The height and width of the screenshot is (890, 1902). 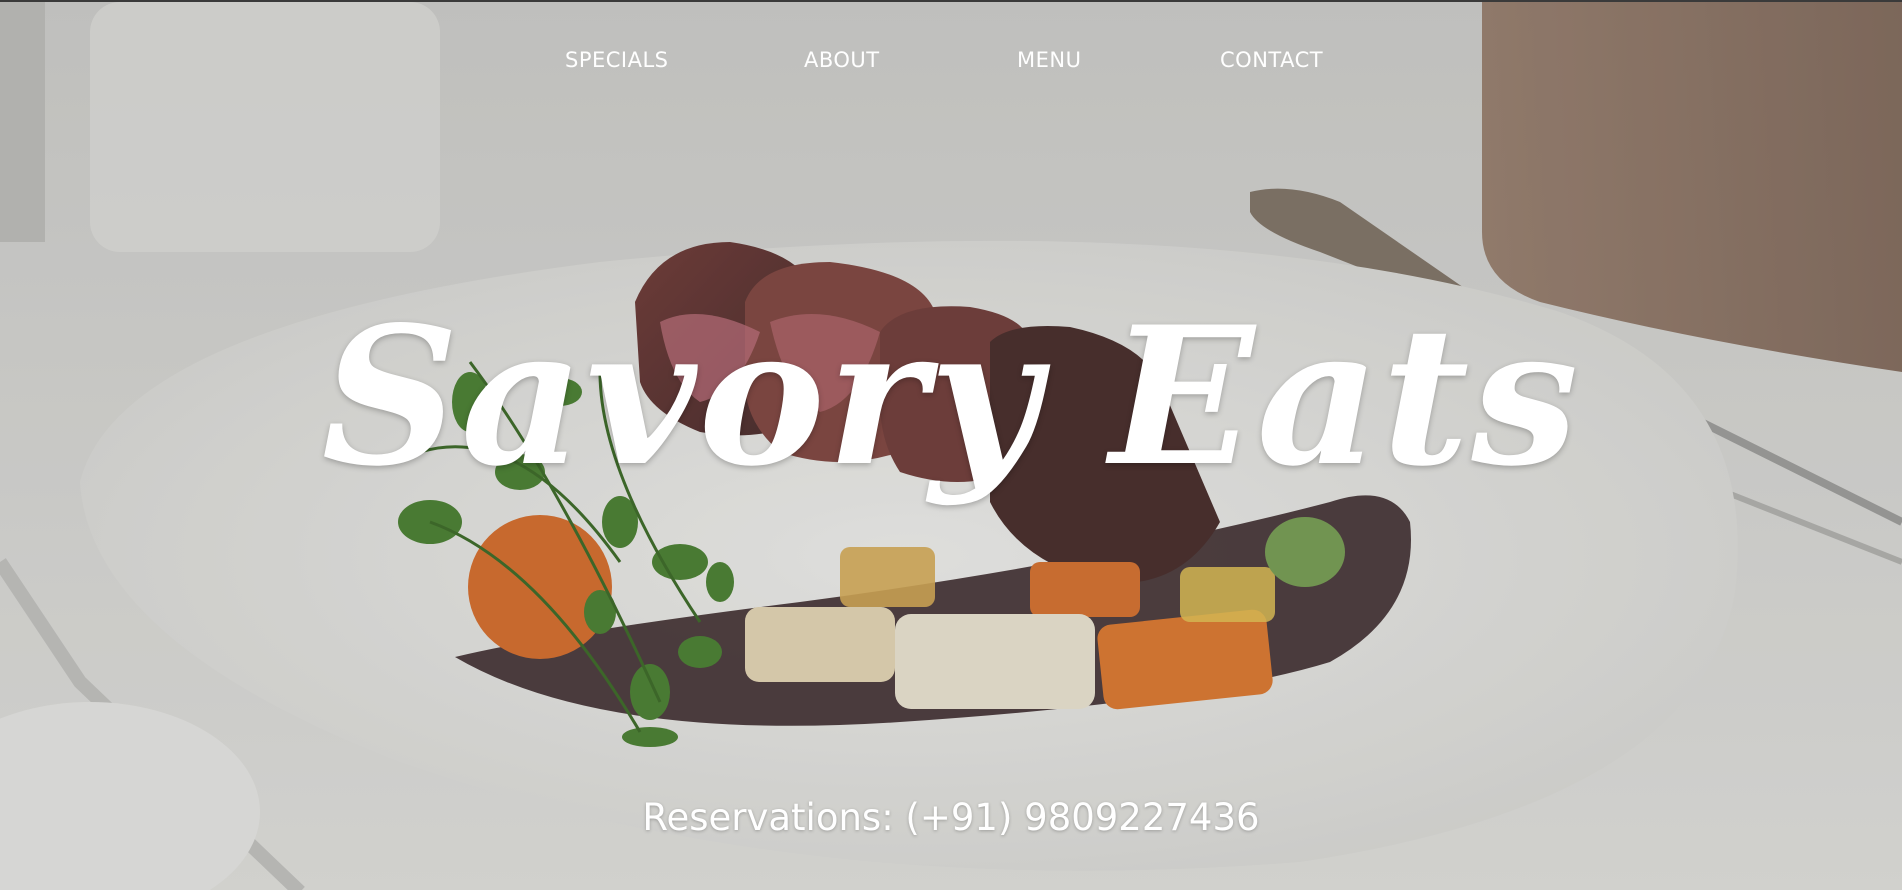 What do you see at coordinates (1271, 60) in the screenshot?
I see `nav-link-contact: CONTACT` at bounding box center [1271, 60].